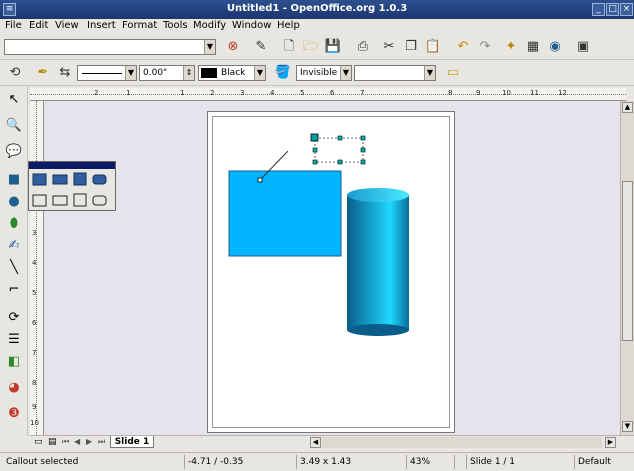 The width and height of the screenshot is (634, 471). I want to click on navigator-icon: ✦, so click(511, 47).